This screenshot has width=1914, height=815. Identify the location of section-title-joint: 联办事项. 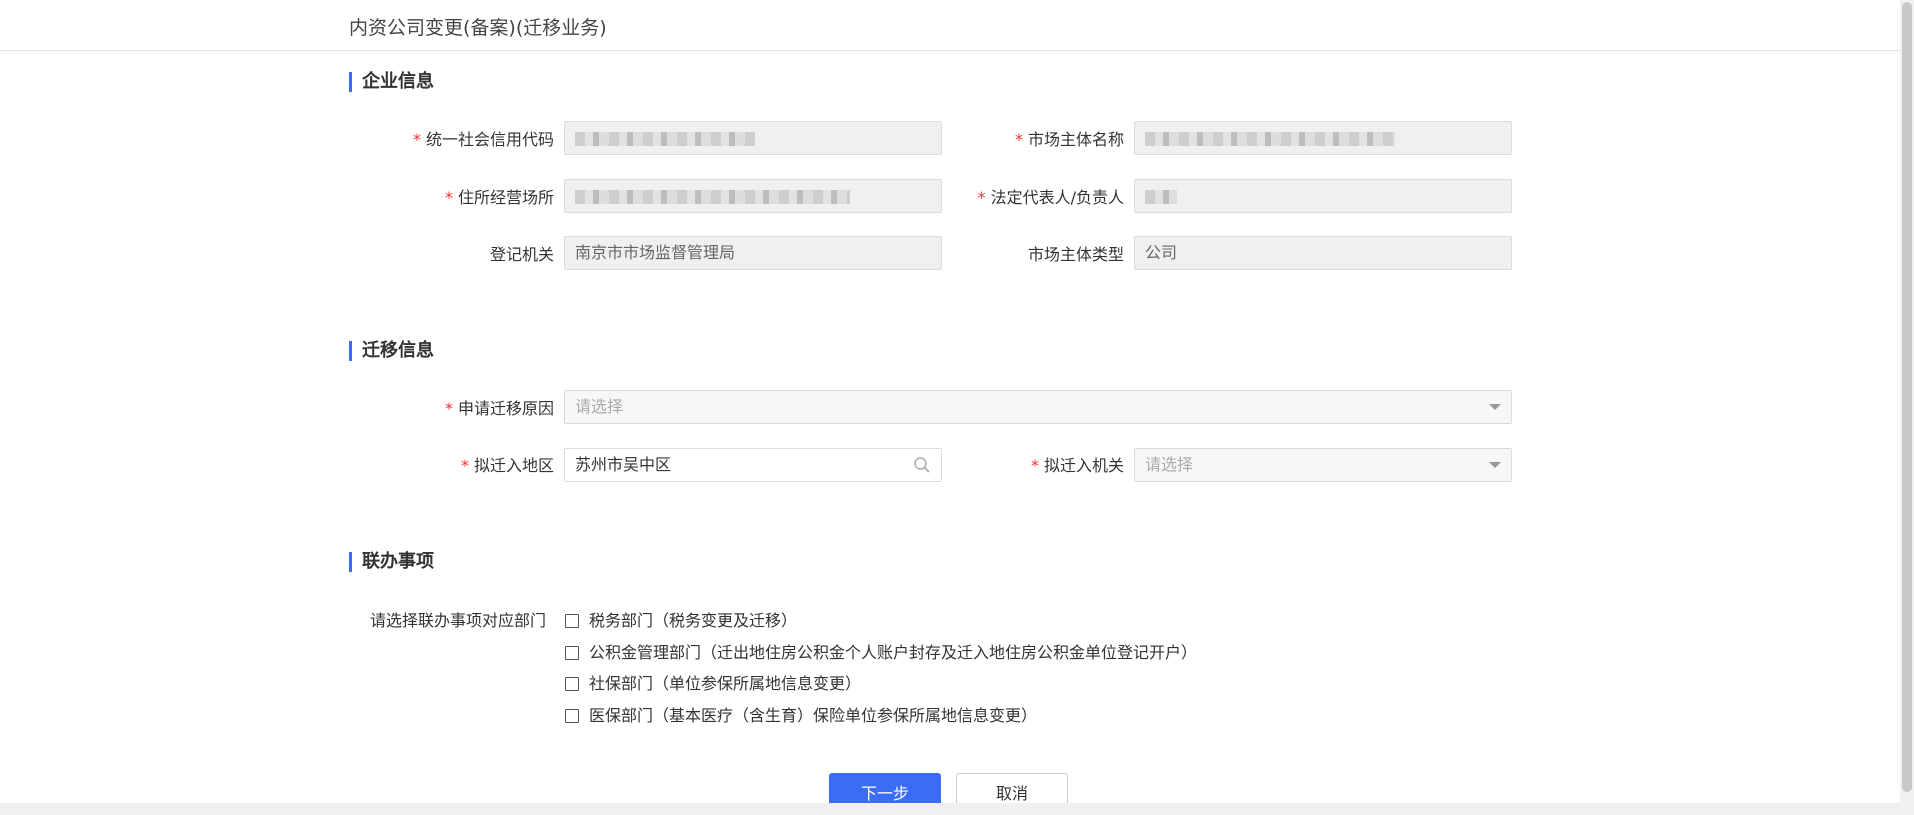
(391, 562).